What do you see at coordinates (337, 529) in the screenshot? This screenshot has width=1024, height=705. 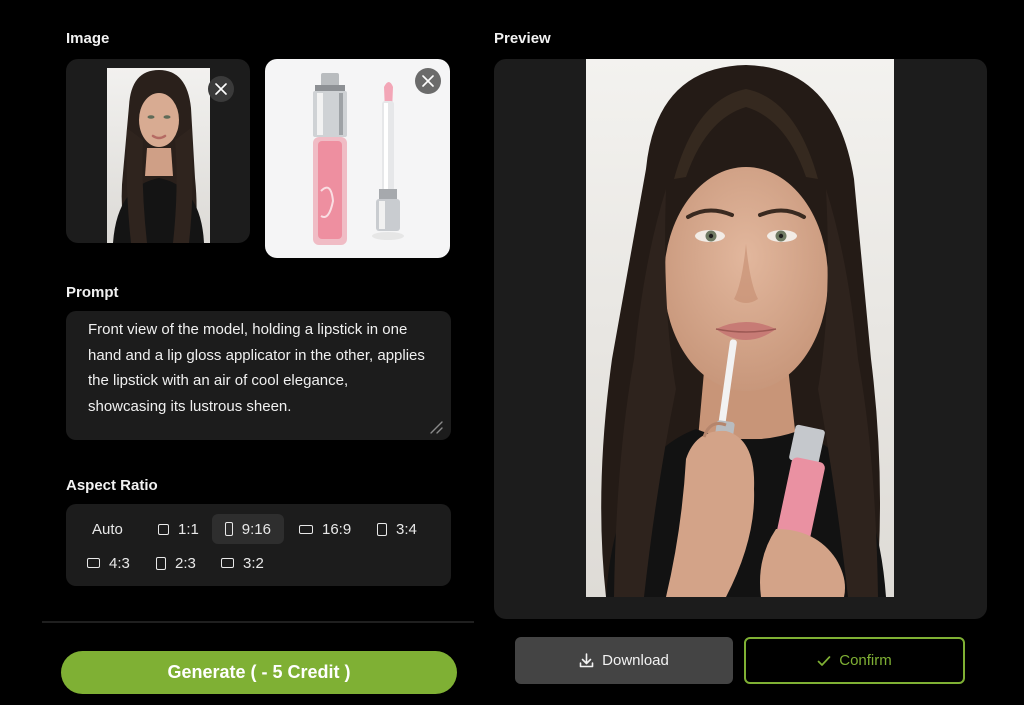 I see `aspect-option-label: 16:9` at bounding box center [337, 529].